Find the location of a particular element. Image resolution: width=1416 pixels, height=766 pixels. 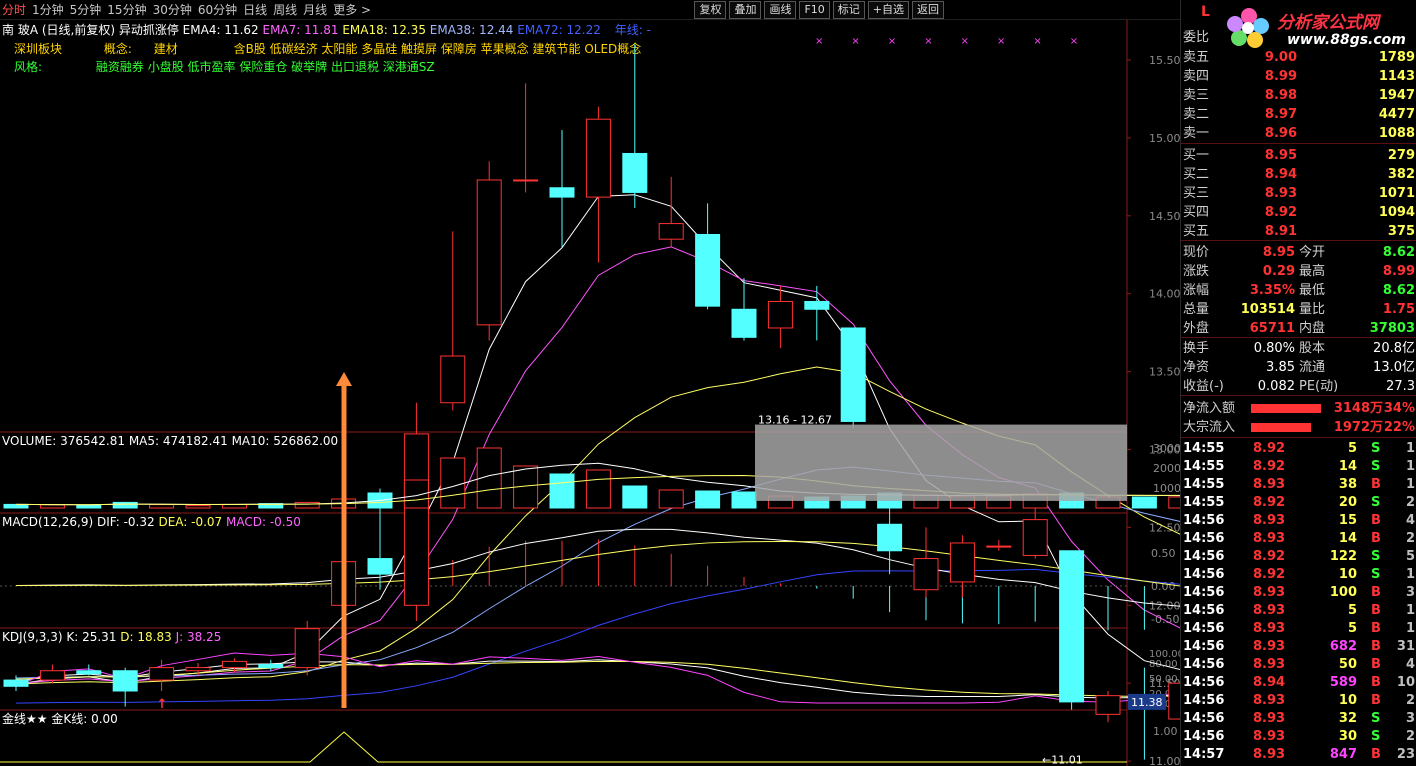

fund-value: 0.80% is located at coordinates (1274, 348).